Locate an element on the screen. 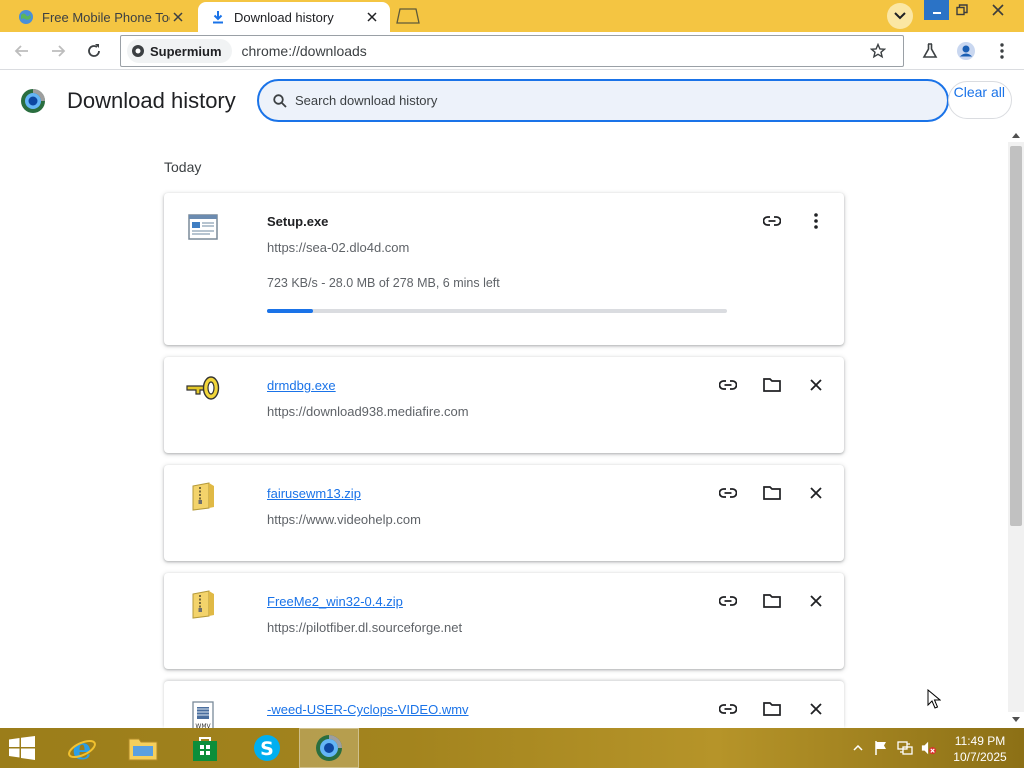  clock-time: 11:49 PM is located at coordinates (980, 741).